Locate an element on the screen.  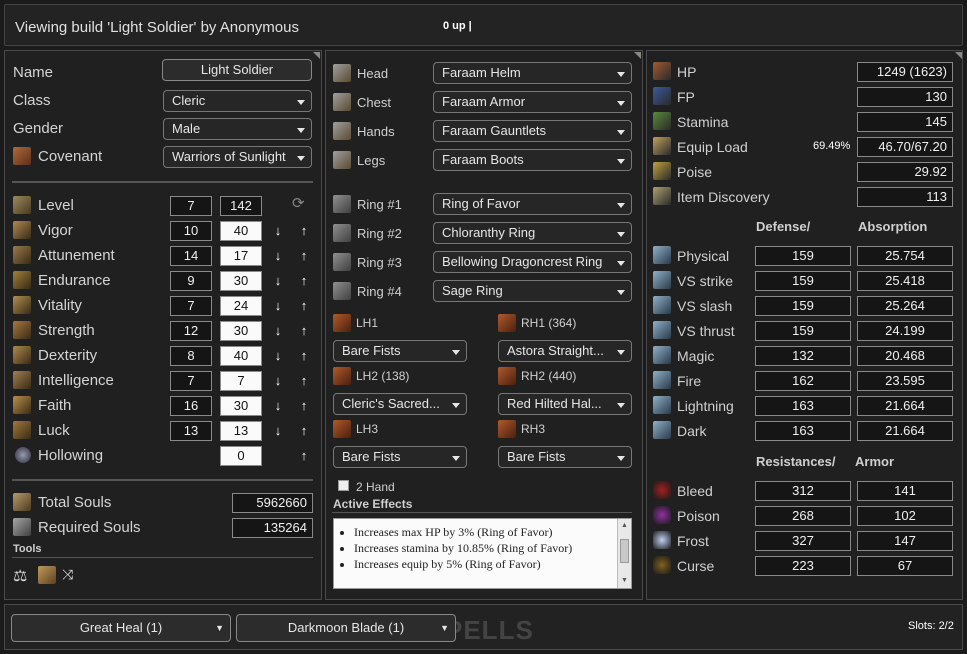
two-hand-checkbox is located at coordinates (343, 485).